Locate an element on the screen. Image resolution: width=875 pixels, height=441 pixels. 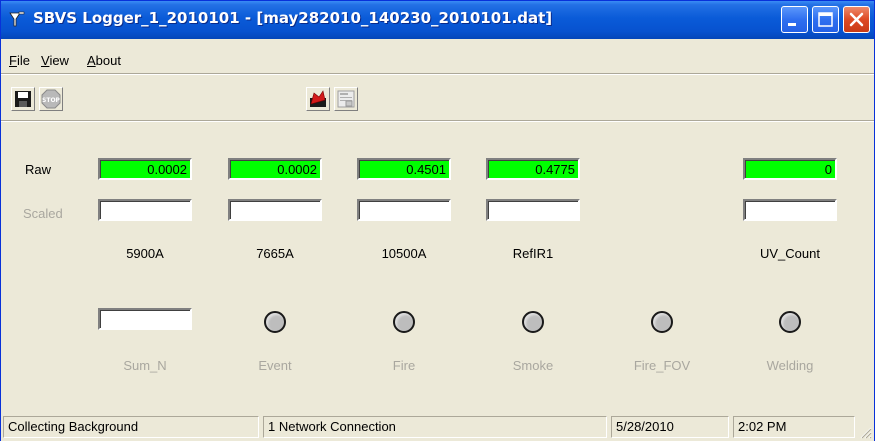
welding-indicator-label: Welding is located at coordinates (790, 365).